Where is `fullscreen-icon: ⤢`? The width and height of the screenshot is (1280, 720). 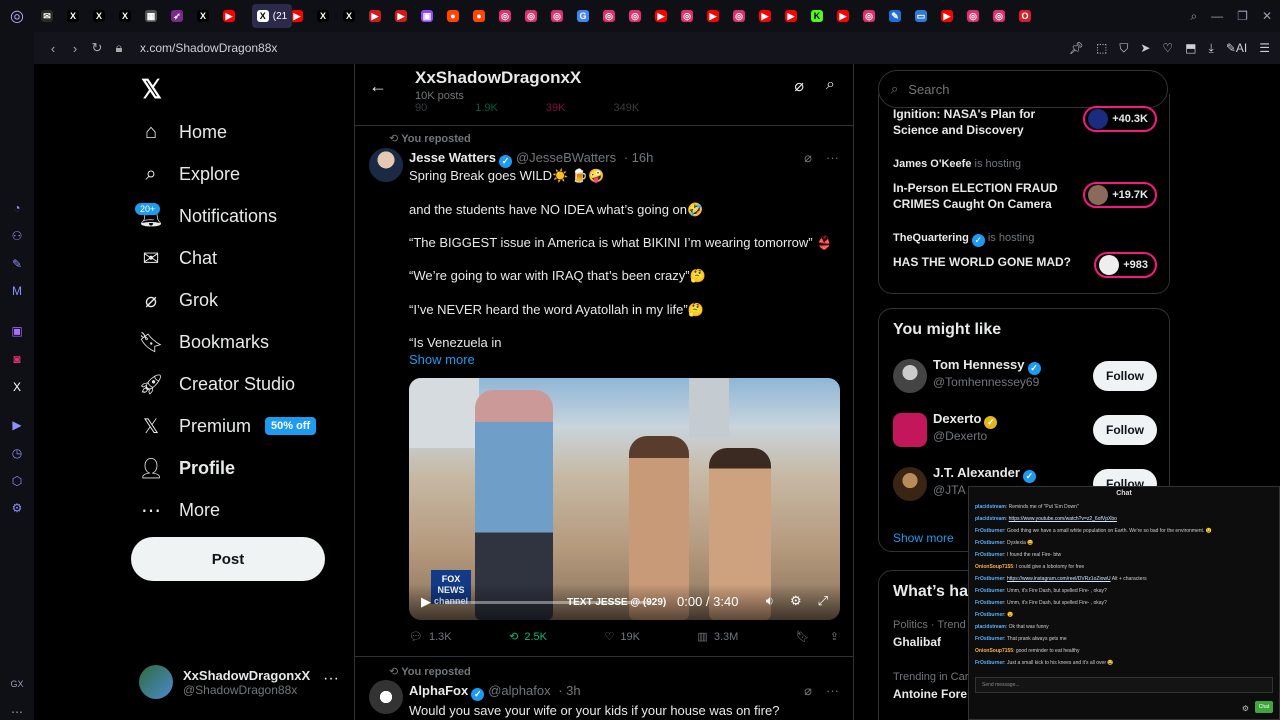 fullscreen-icon: ⤢ is located at coordinates (823, 601).